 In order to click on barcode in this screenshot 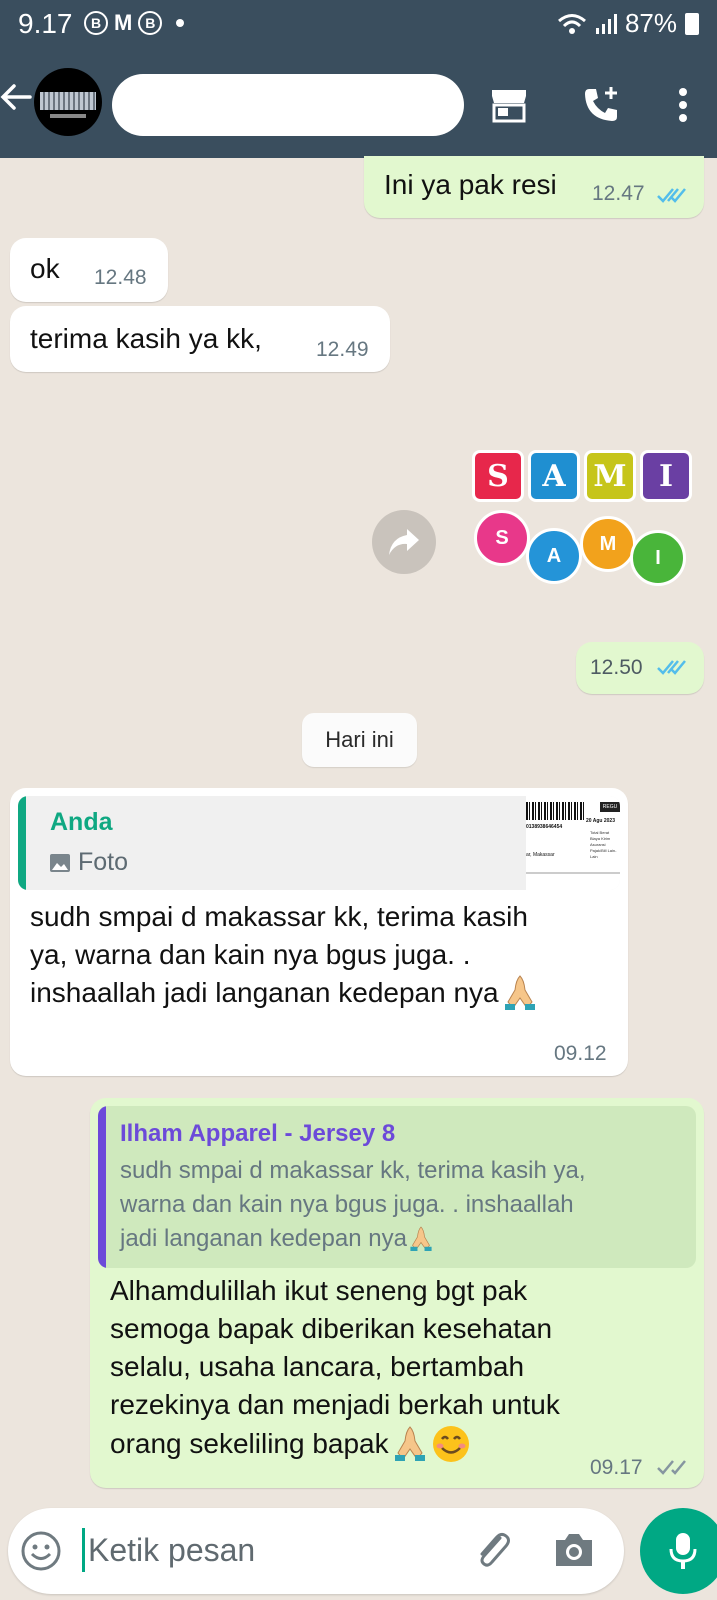, I will do `click(556, 811)`.